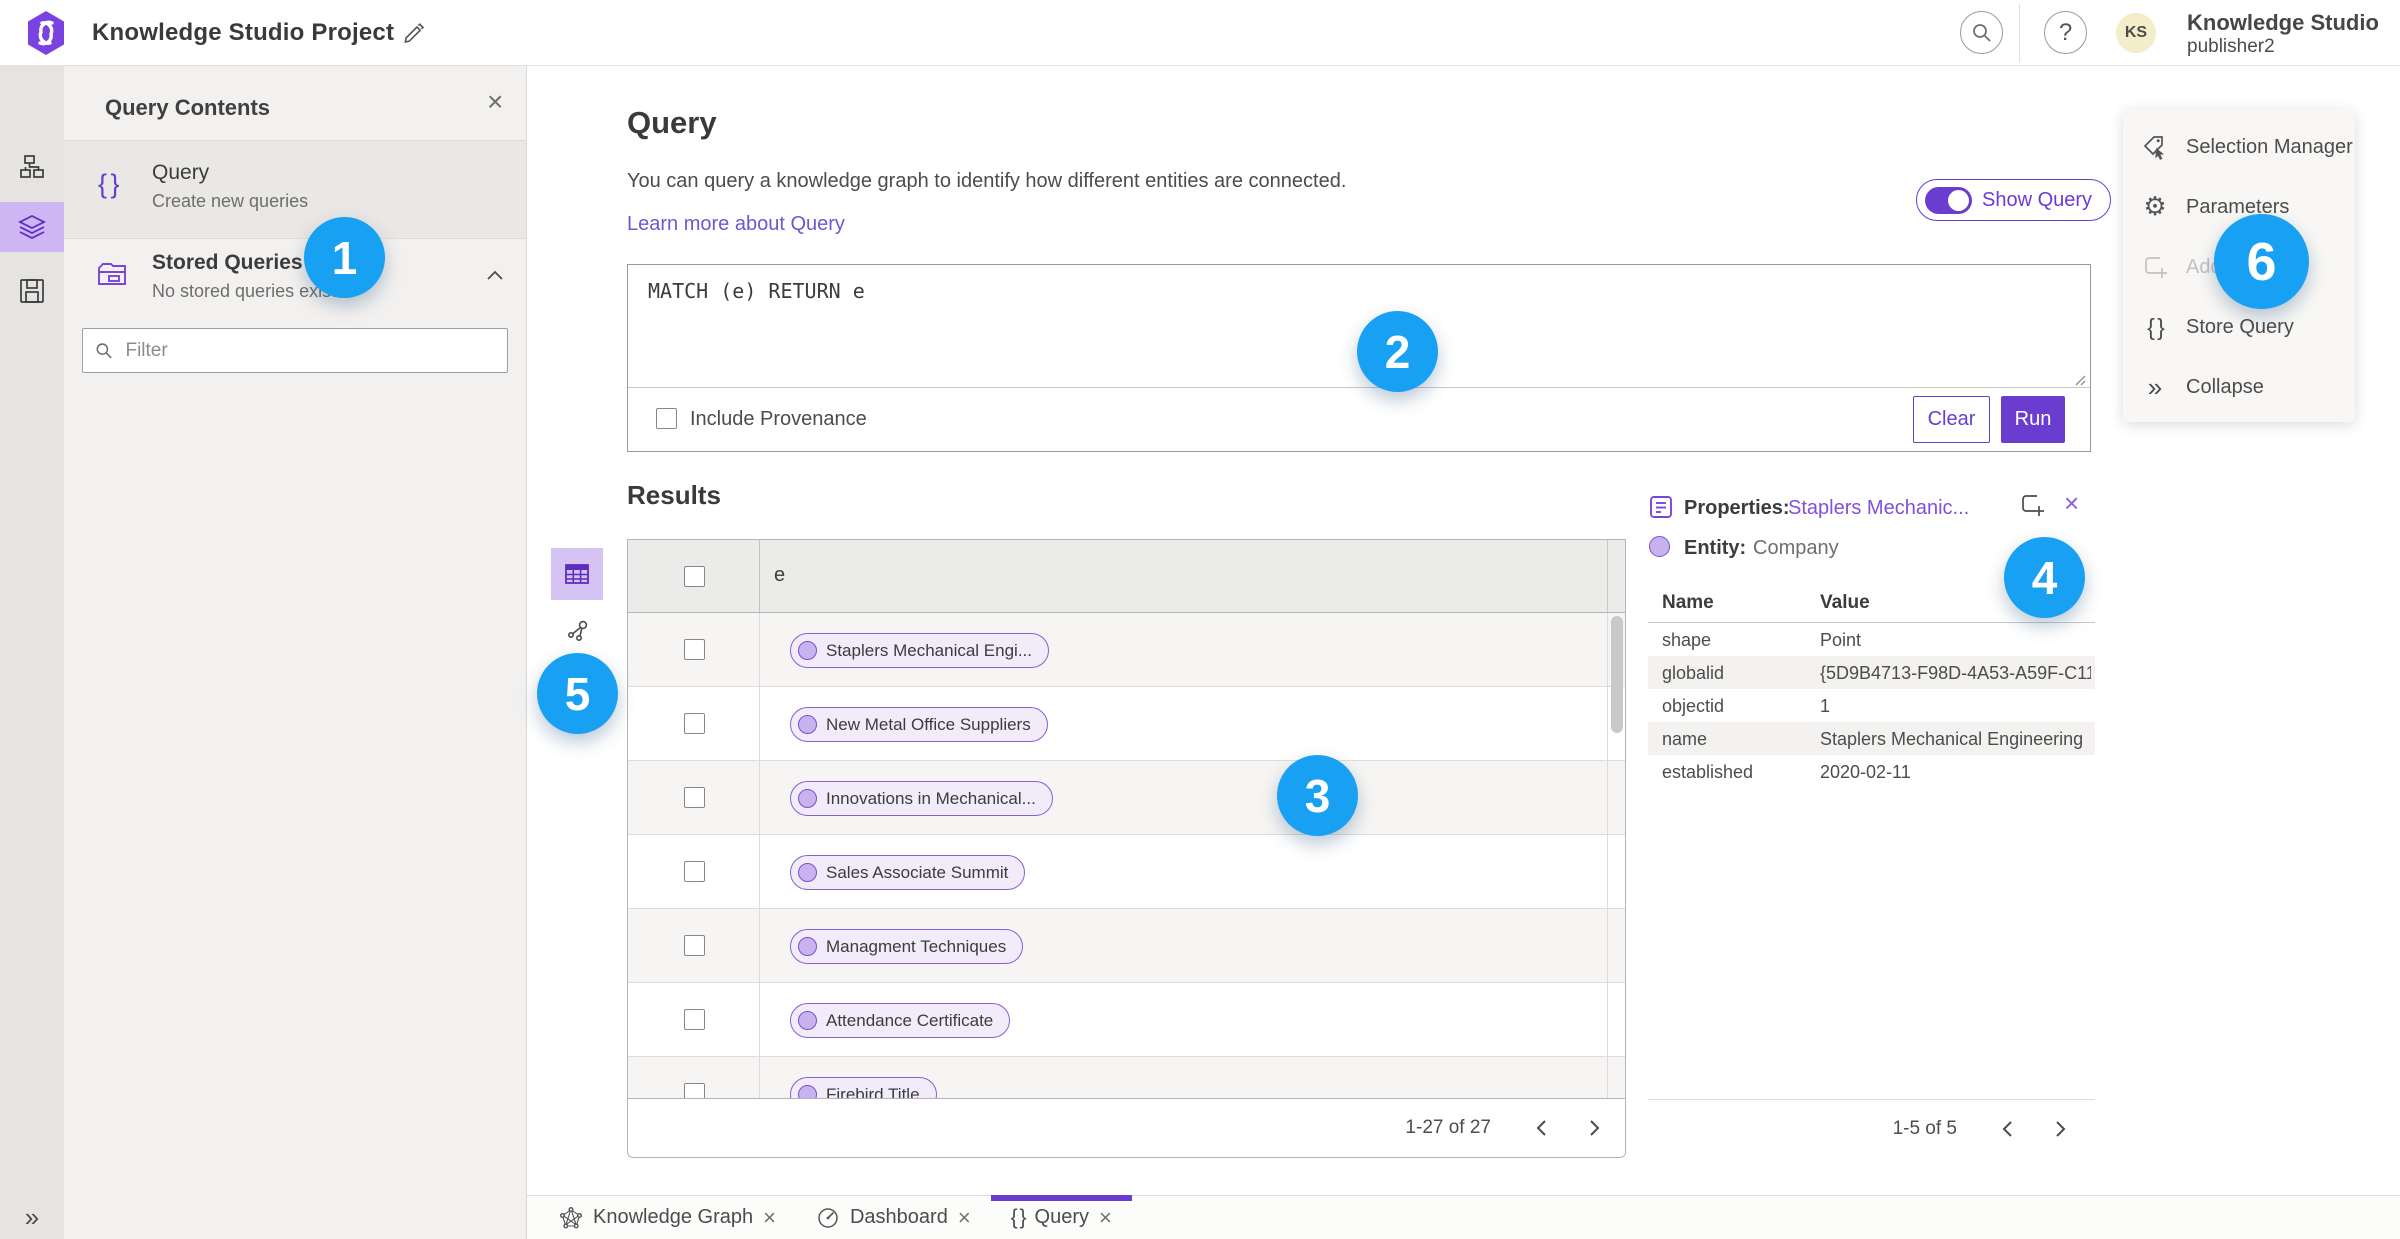 The width and height of the screenshot is (2400, 1239). Describe the element at coordinates (919, 724) in the screenshot. I see `entity-pill: New Metal Office Suppliers` at that location.